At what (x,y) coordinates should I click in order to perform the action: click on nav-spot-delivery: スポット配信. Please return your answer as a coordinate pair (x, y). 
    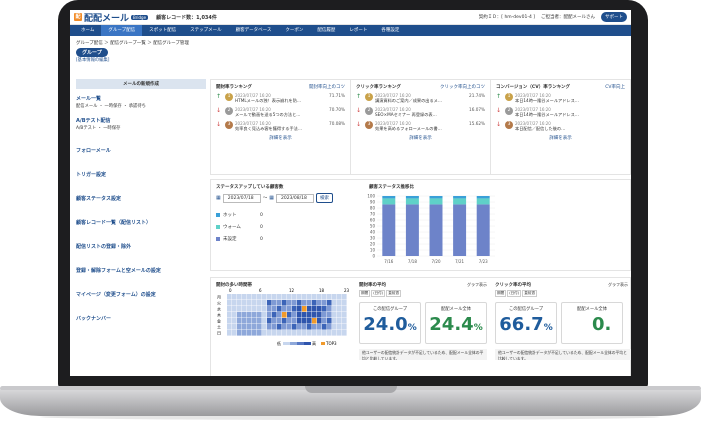
    Looking at the image, I should click on (162, 30).